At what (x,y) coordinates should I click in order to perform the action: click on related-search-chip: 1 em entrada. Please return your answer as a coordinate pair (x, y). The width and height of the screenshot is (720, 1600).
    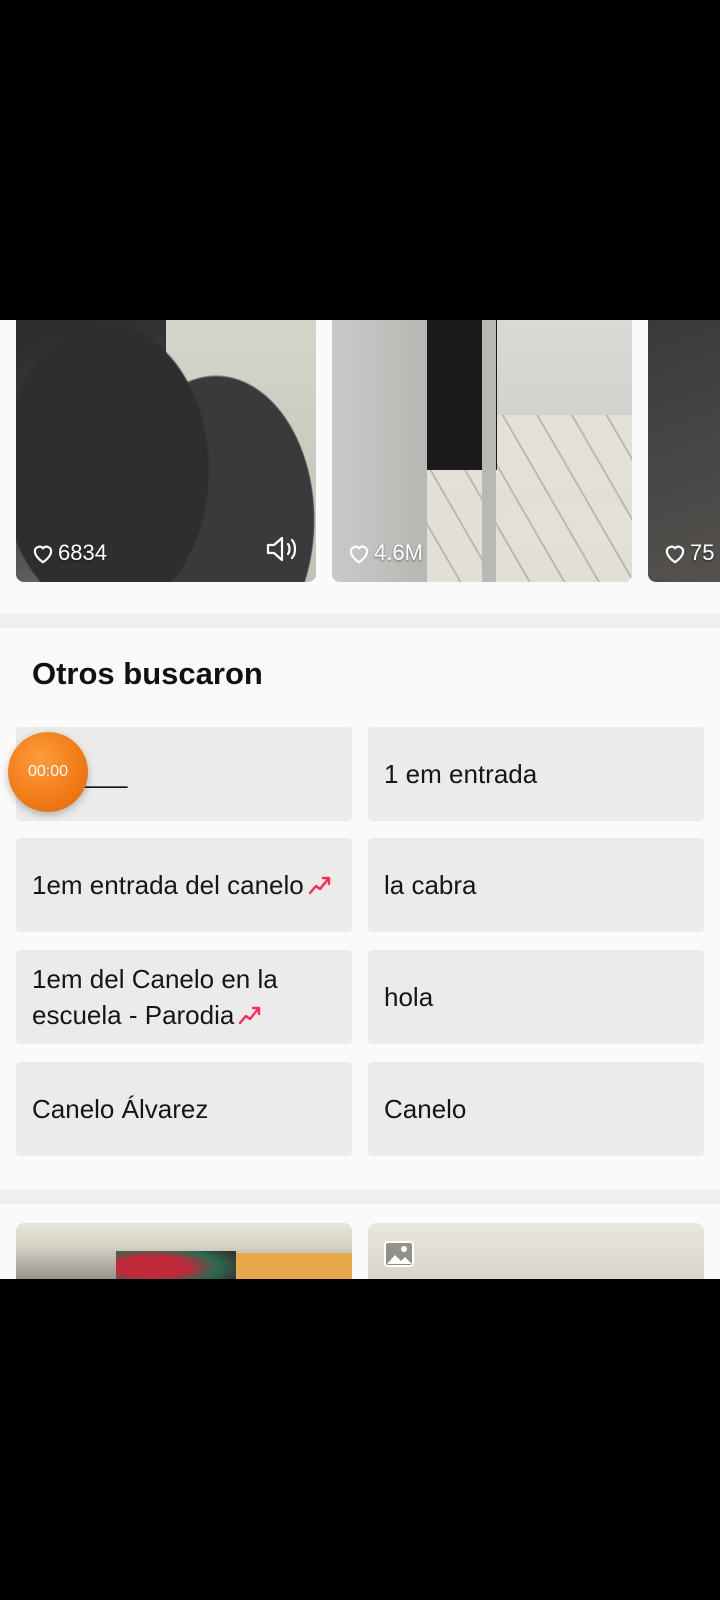
    Looking at the image, I should click on (536, 774).